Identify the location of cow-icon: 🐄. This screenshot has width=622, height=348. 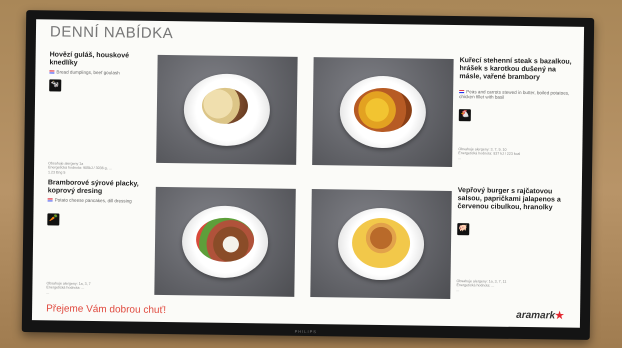
(55, 85).